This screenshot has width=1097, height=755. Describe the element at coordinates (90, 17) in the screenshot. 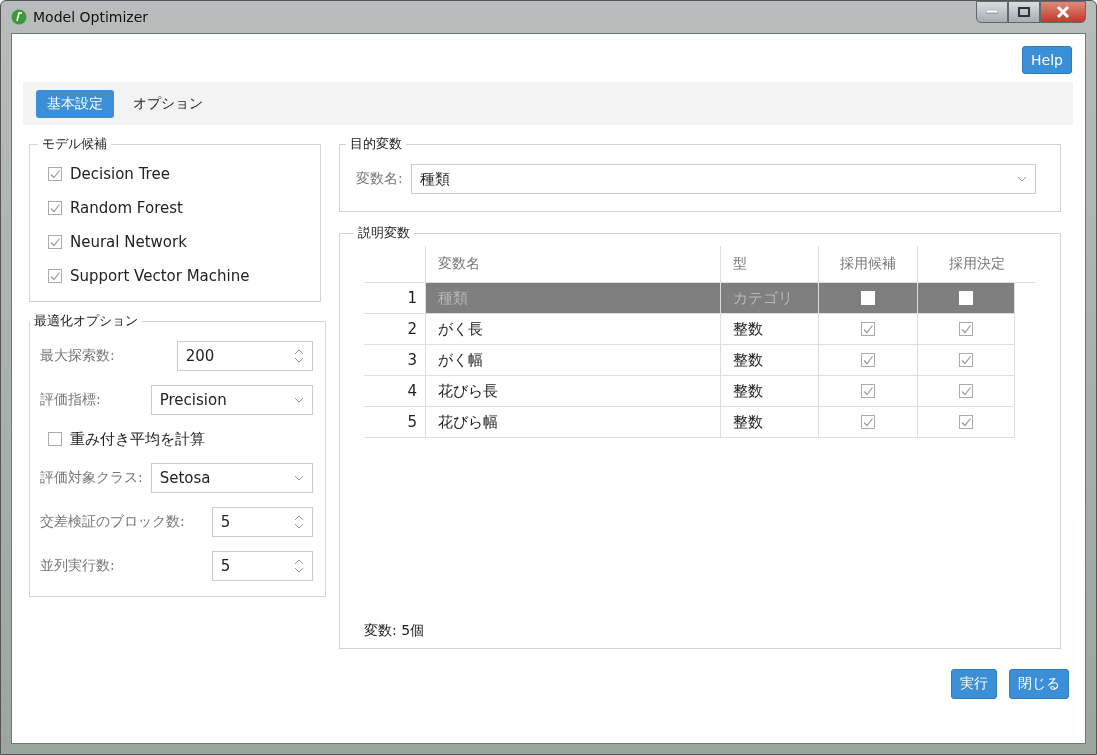

I see `window-title: Model Optimizer` at that location.